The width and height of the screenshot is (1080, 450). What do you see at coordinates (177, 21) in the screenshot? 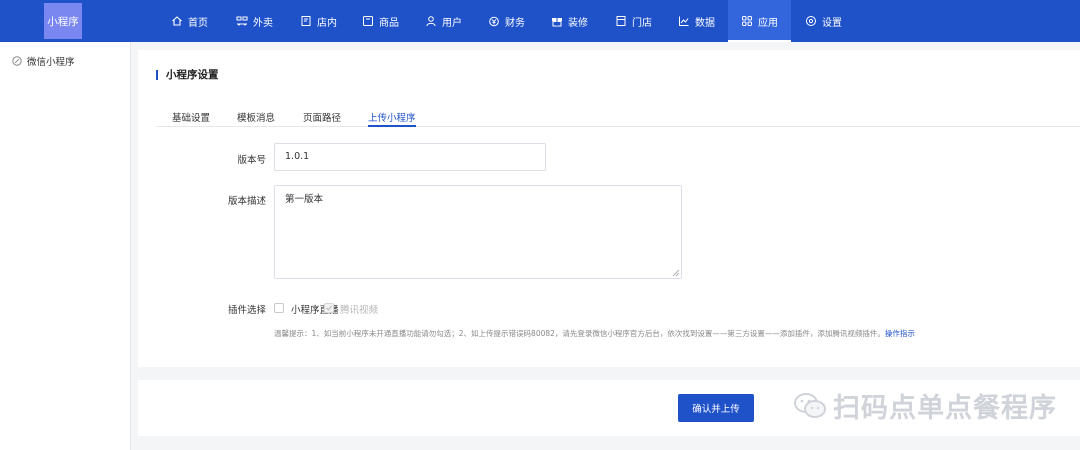
I see `home-icon` at bounding box center [177, 21].